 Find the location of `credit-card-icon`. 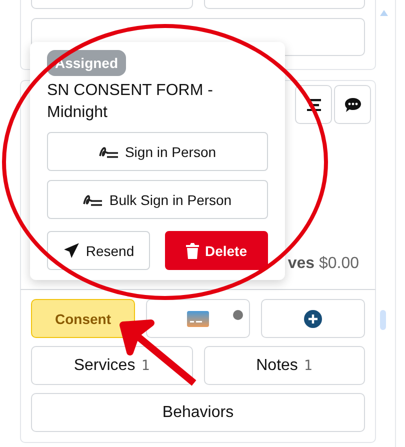

credit-card-icon is located at coordinates (198, 318).